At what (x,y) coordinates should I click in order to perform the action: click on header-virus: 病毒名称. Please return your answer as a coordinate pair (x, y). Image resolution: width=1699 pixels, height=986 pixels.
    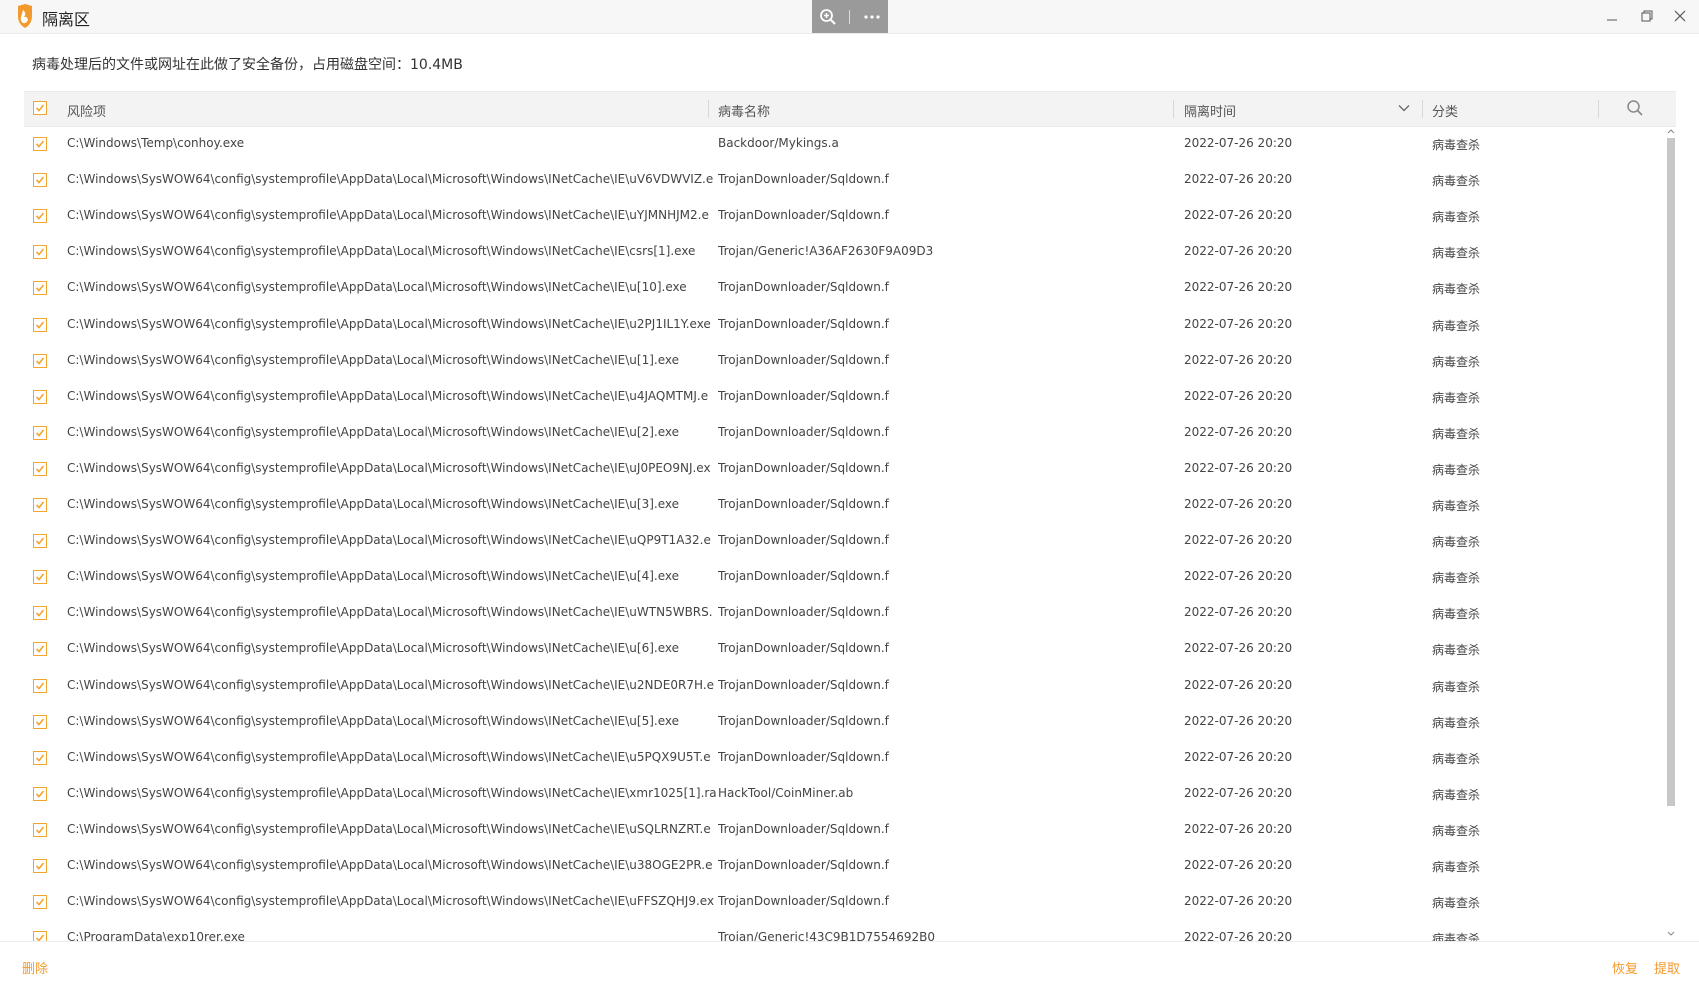
    Looking at the image, I should click on (744, 110).